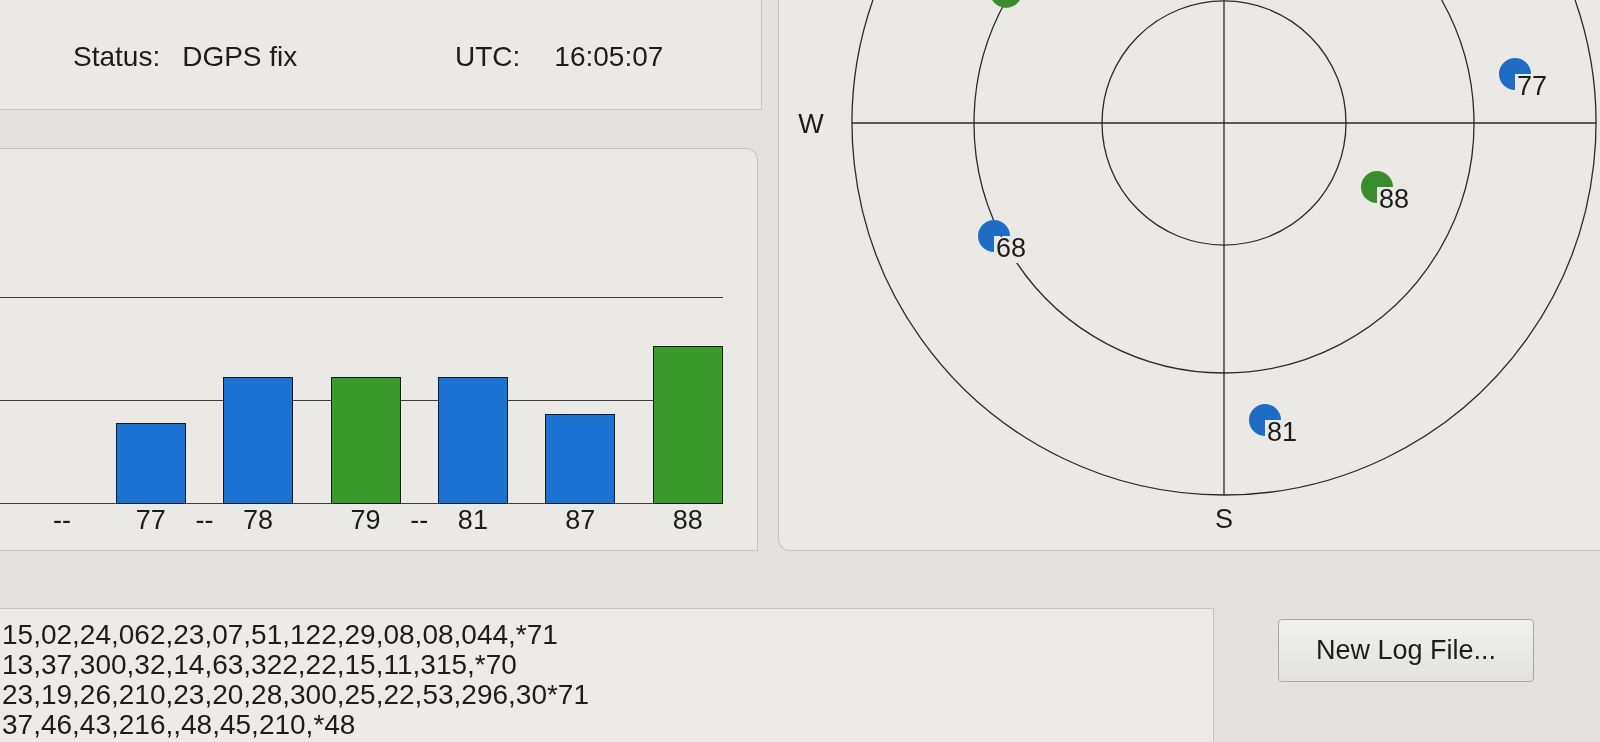 The height and width of the screenshot is (742, 1600). I want to click on channel-label: 88, so click(687, 520).